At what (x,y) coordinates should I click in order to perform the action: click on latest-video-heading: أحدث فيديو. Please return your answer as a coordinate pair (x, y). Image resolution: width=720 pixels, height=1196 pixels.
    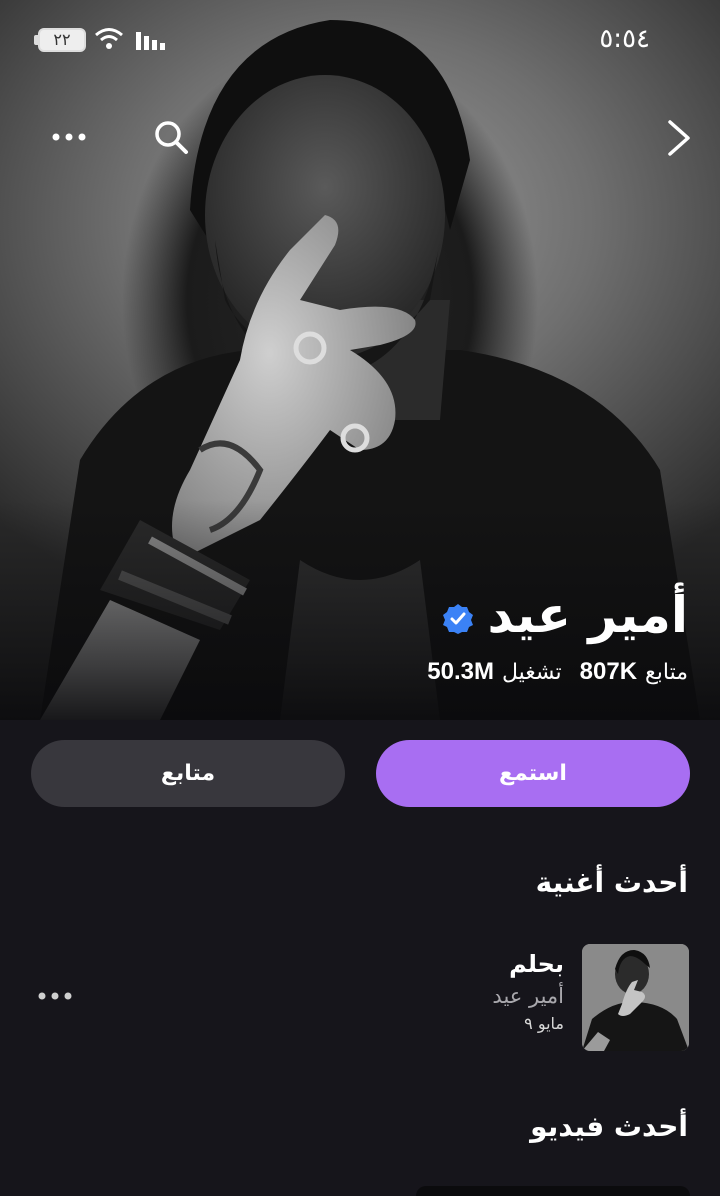
    Looking at the image, I should click on (609, 1126).